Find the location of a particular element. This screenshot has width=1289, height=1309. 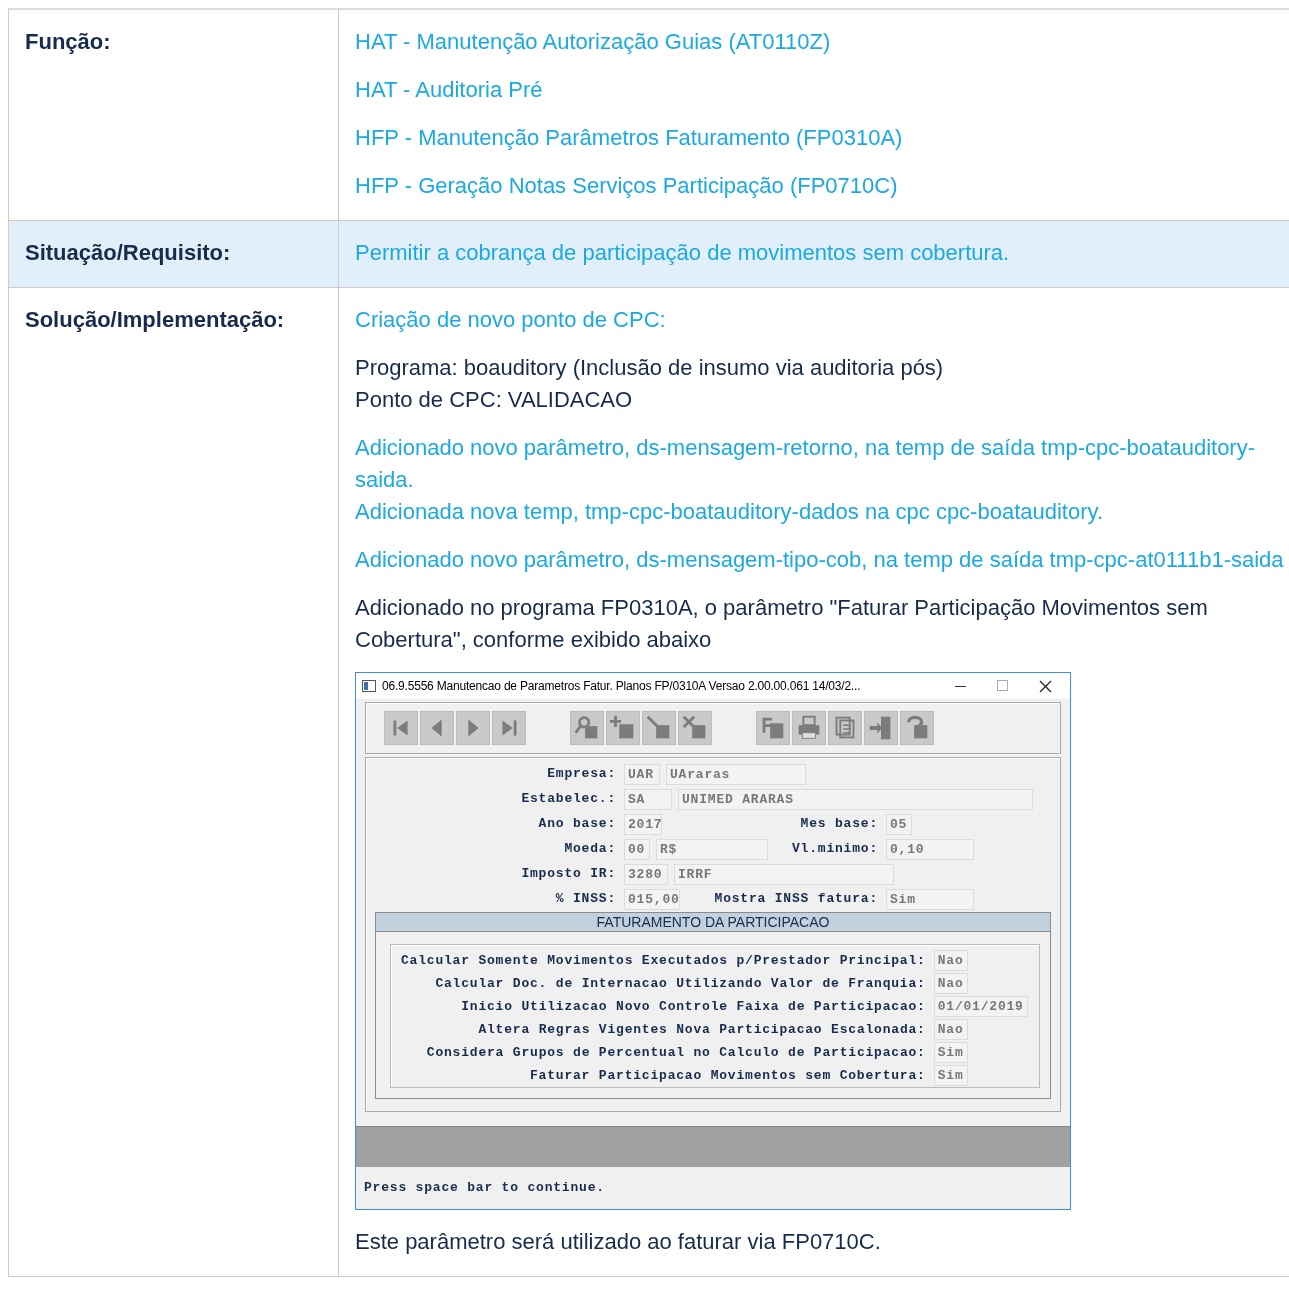

input-field: 2017 is located at coordinates (643, 824).